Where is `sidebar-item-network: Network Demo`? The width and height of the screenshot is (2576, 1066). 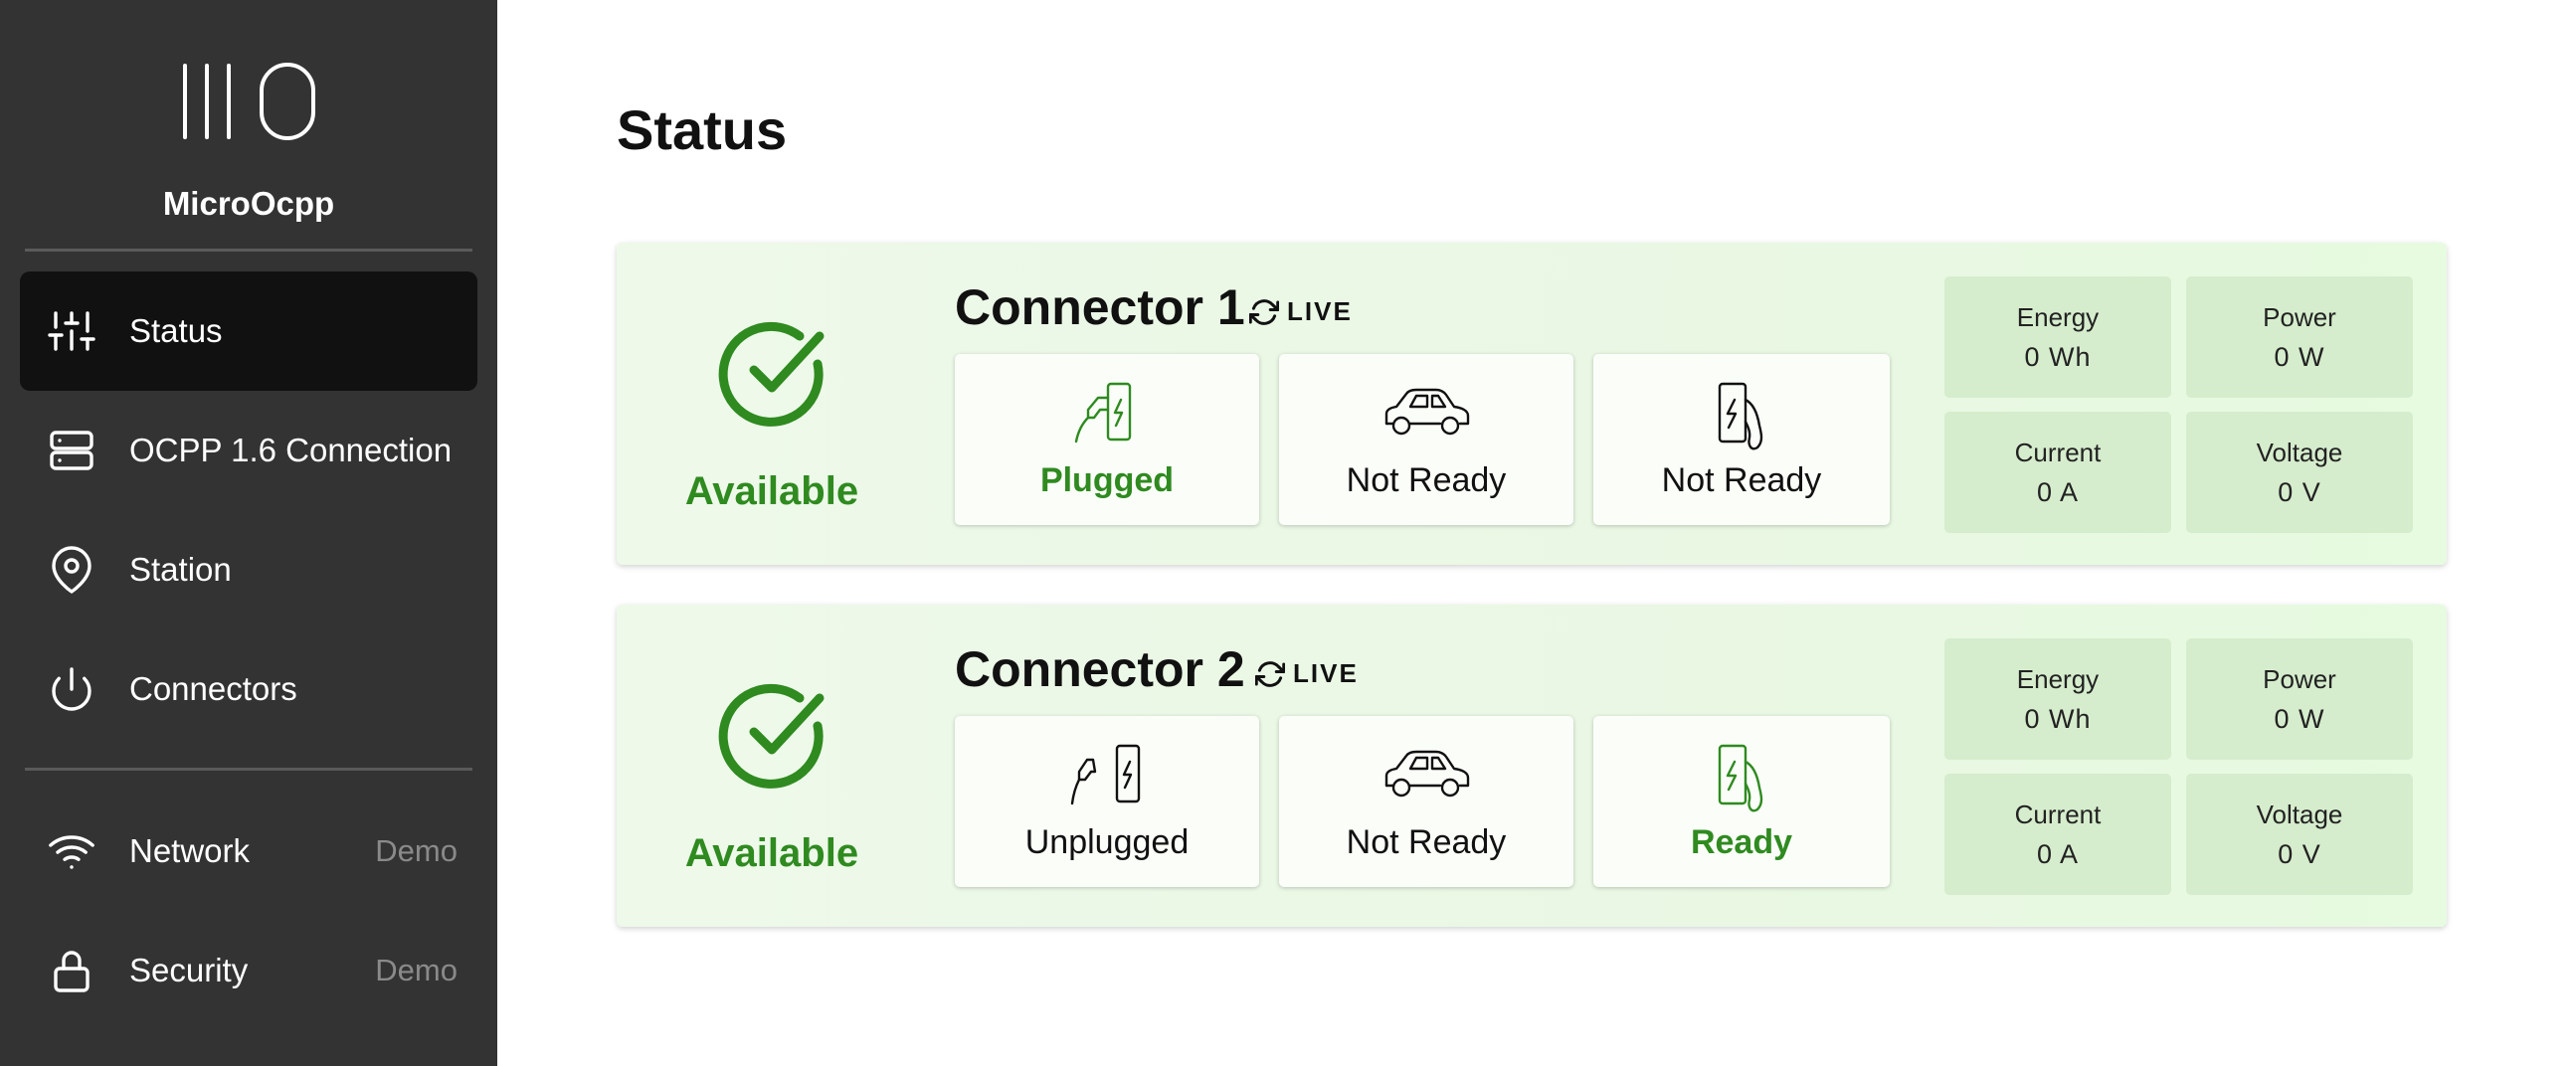
sidebar-item-network: Network Demo is located at coordinates (248, 851).